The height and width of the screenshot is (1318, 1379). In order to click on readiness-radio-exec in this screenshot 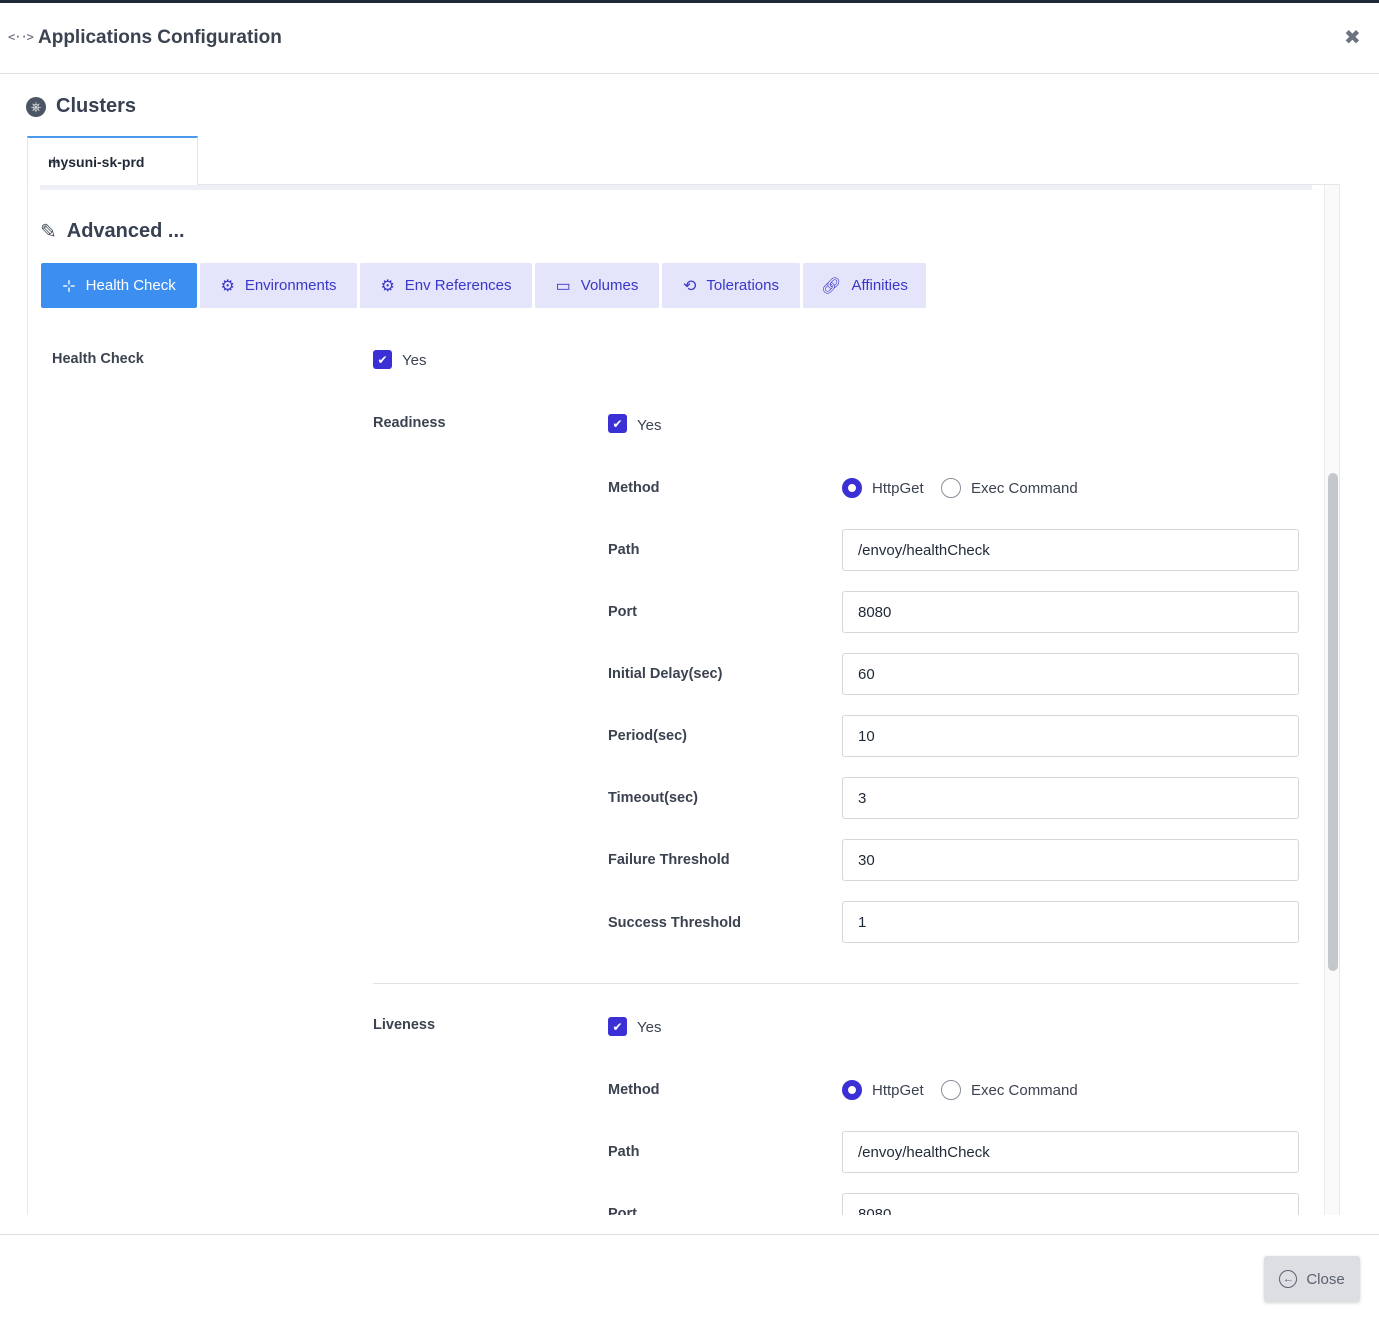, I will do `click(951, 488)`.